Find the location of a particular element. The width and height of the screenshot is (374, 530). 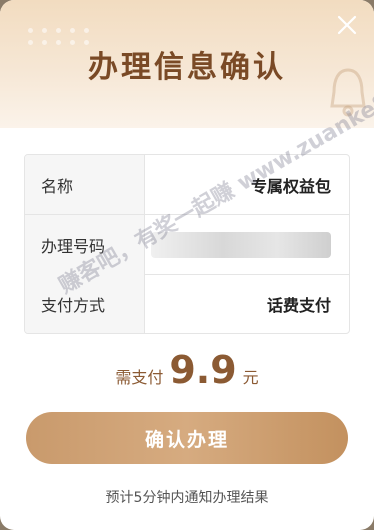

row-value: 话费支付 is located at coordinates (298, 305).